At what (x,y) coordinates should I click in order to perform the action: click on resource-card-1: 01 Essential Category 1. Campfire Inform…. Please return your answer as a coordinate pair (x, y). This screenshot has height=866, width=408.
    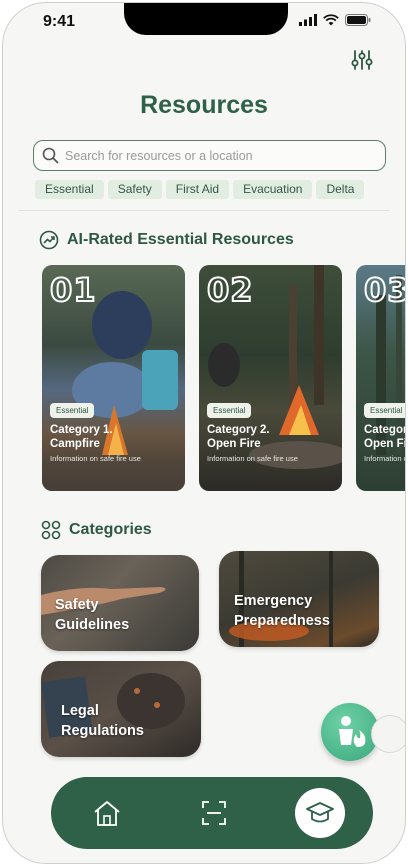
    Looking at the image, I should click on (113, 378).